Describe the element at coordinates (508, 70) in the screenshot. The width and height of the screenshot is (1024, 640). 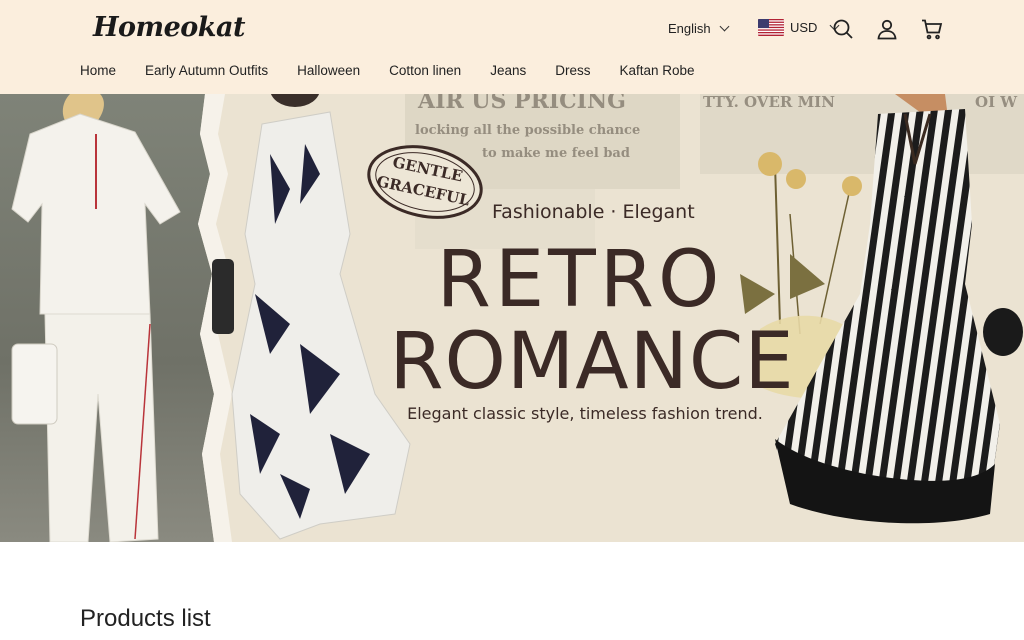
I see `nav-item-jeans: Jeans` at that location.